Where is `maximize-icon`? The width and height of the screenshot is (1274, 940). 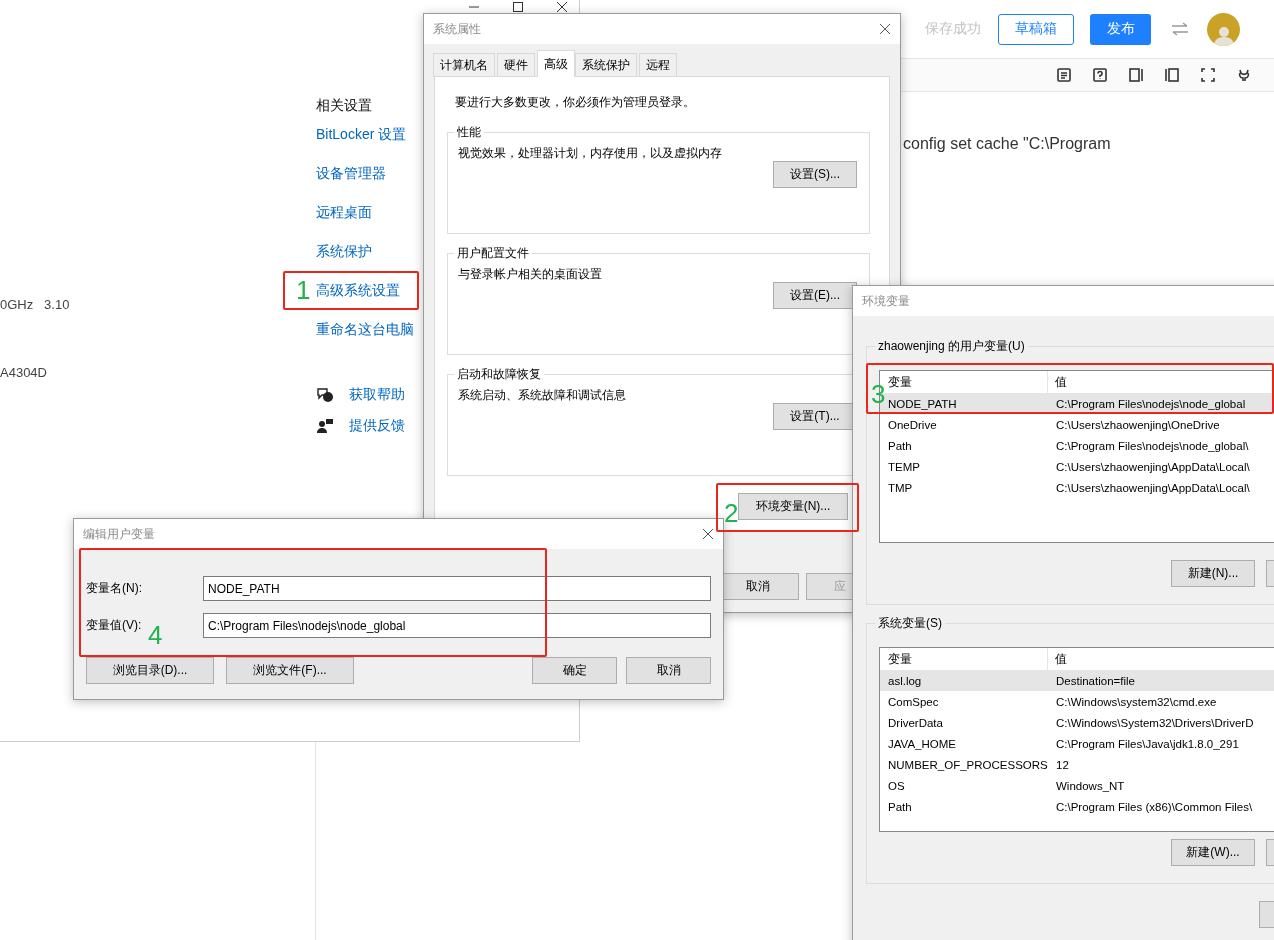
maximize-icon is located at coordinates (518, 7).